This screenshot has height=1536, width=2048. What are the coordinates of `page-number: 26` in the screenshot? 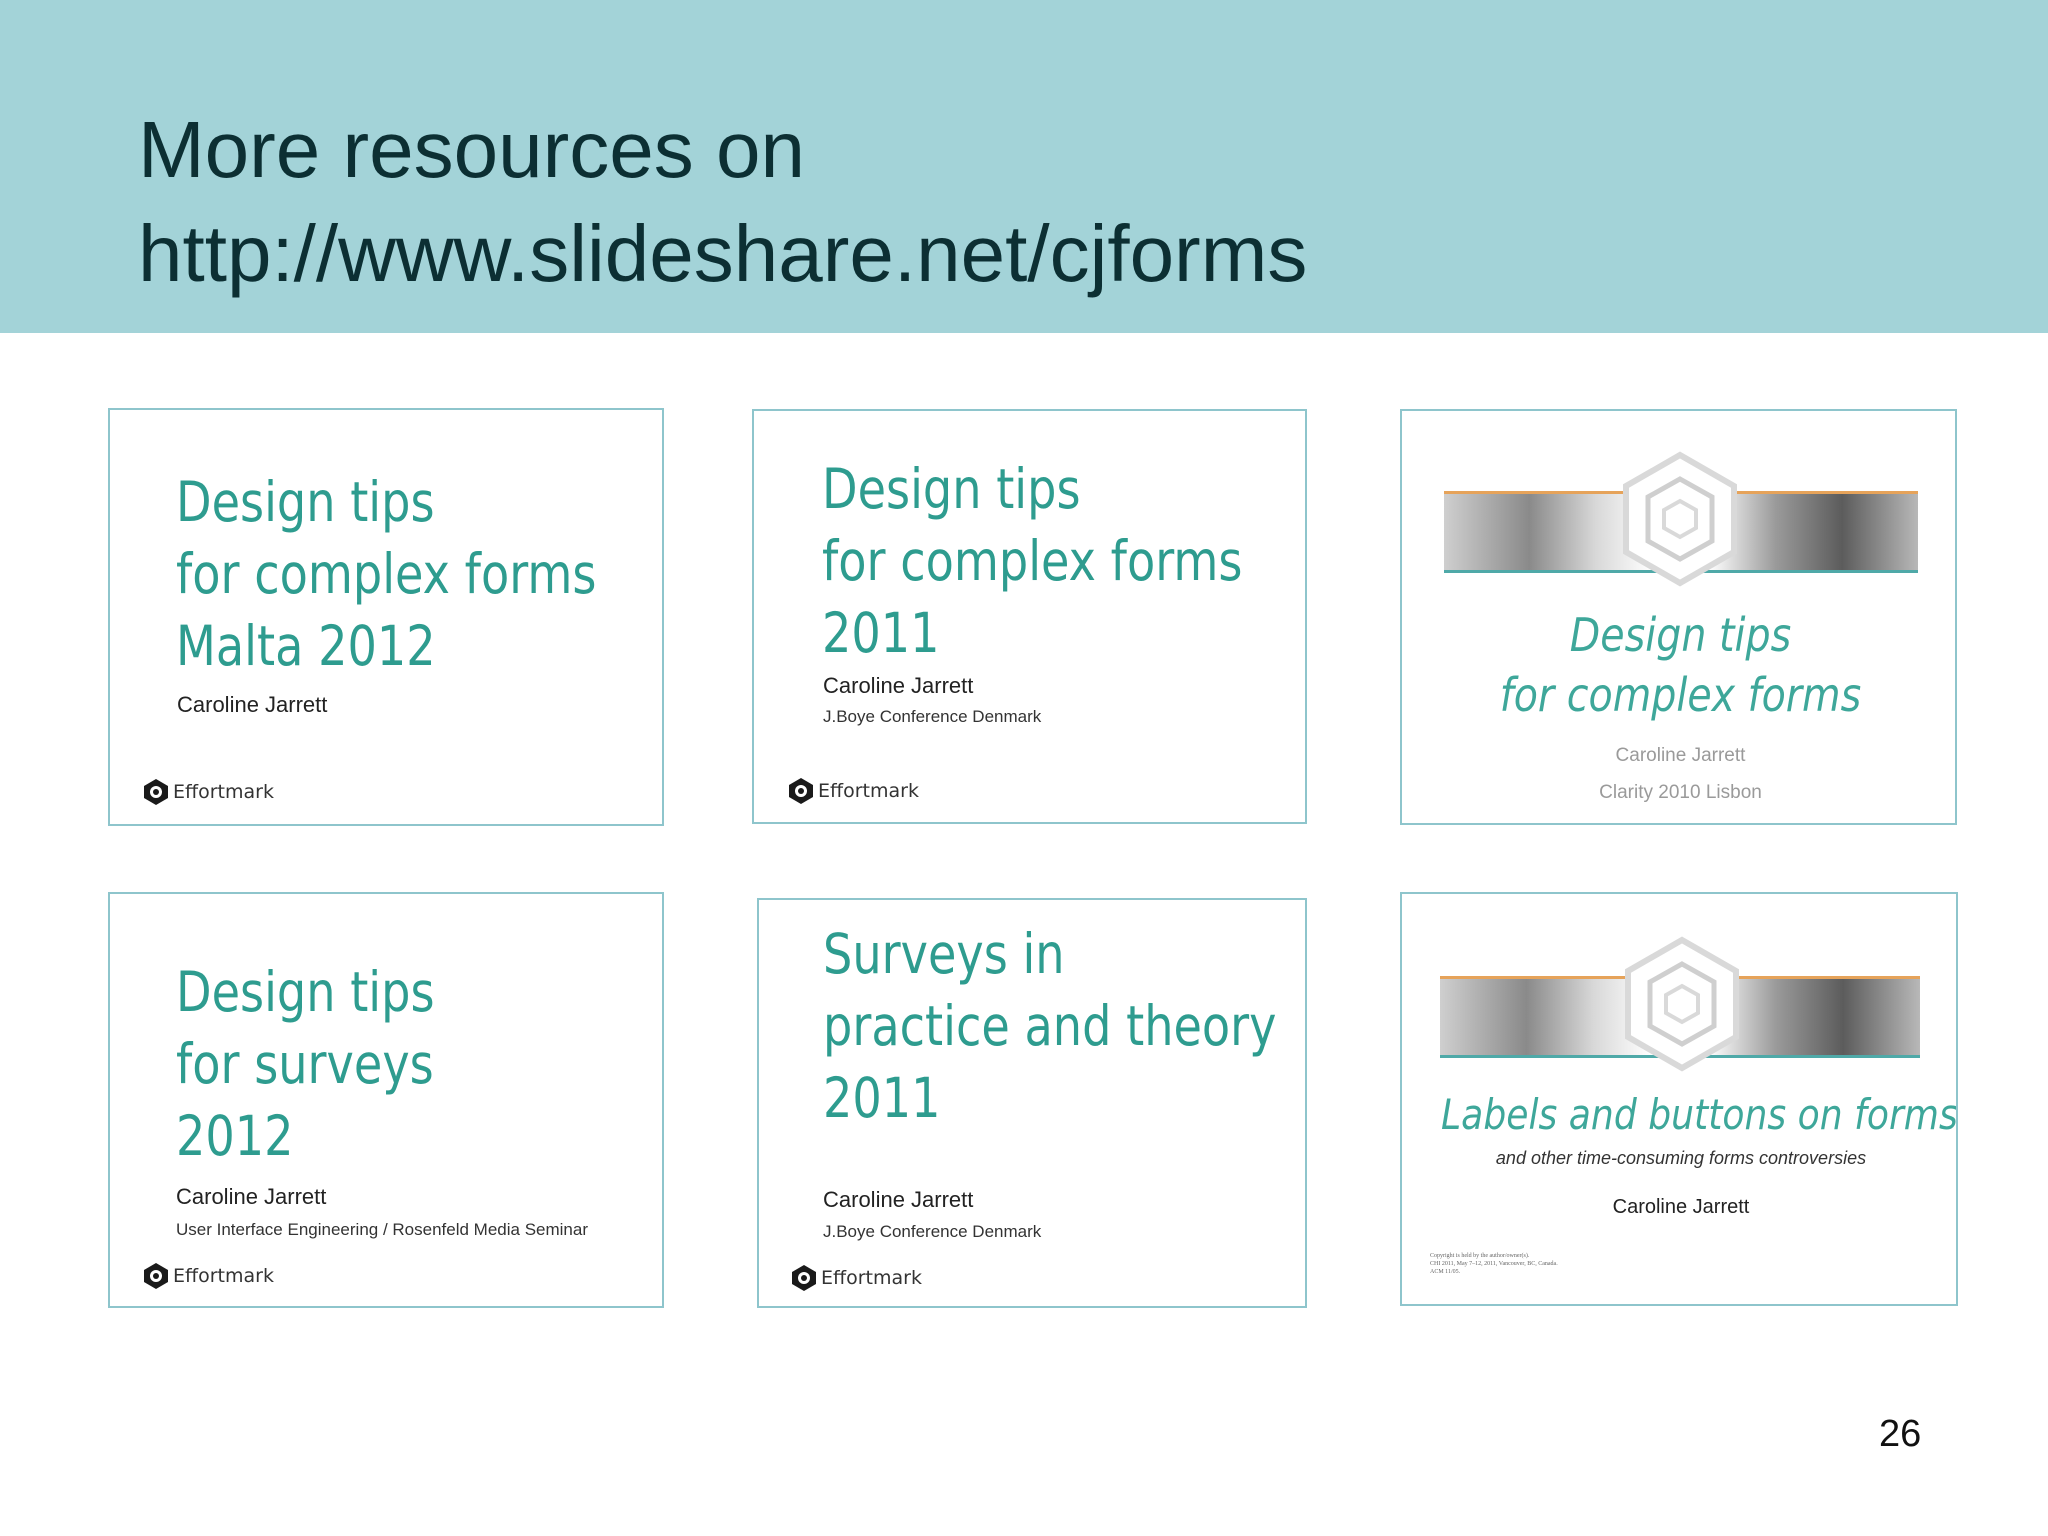 It's located at (1900, 1434).